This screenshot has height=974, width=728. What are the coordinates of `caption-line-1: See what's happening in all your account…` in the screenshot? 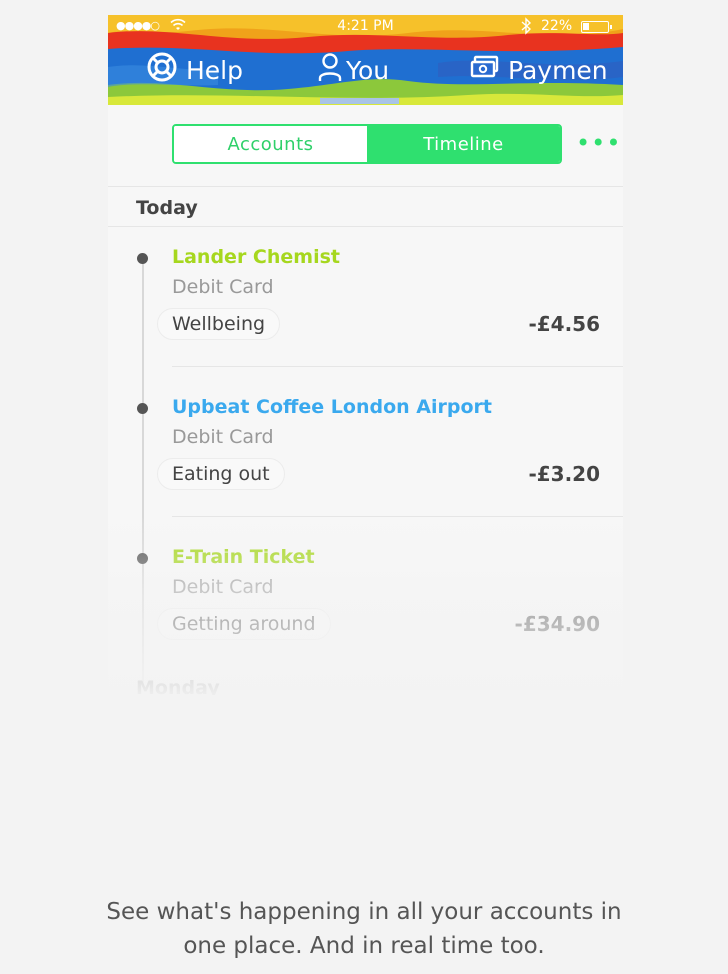 It's located at (364, 912).